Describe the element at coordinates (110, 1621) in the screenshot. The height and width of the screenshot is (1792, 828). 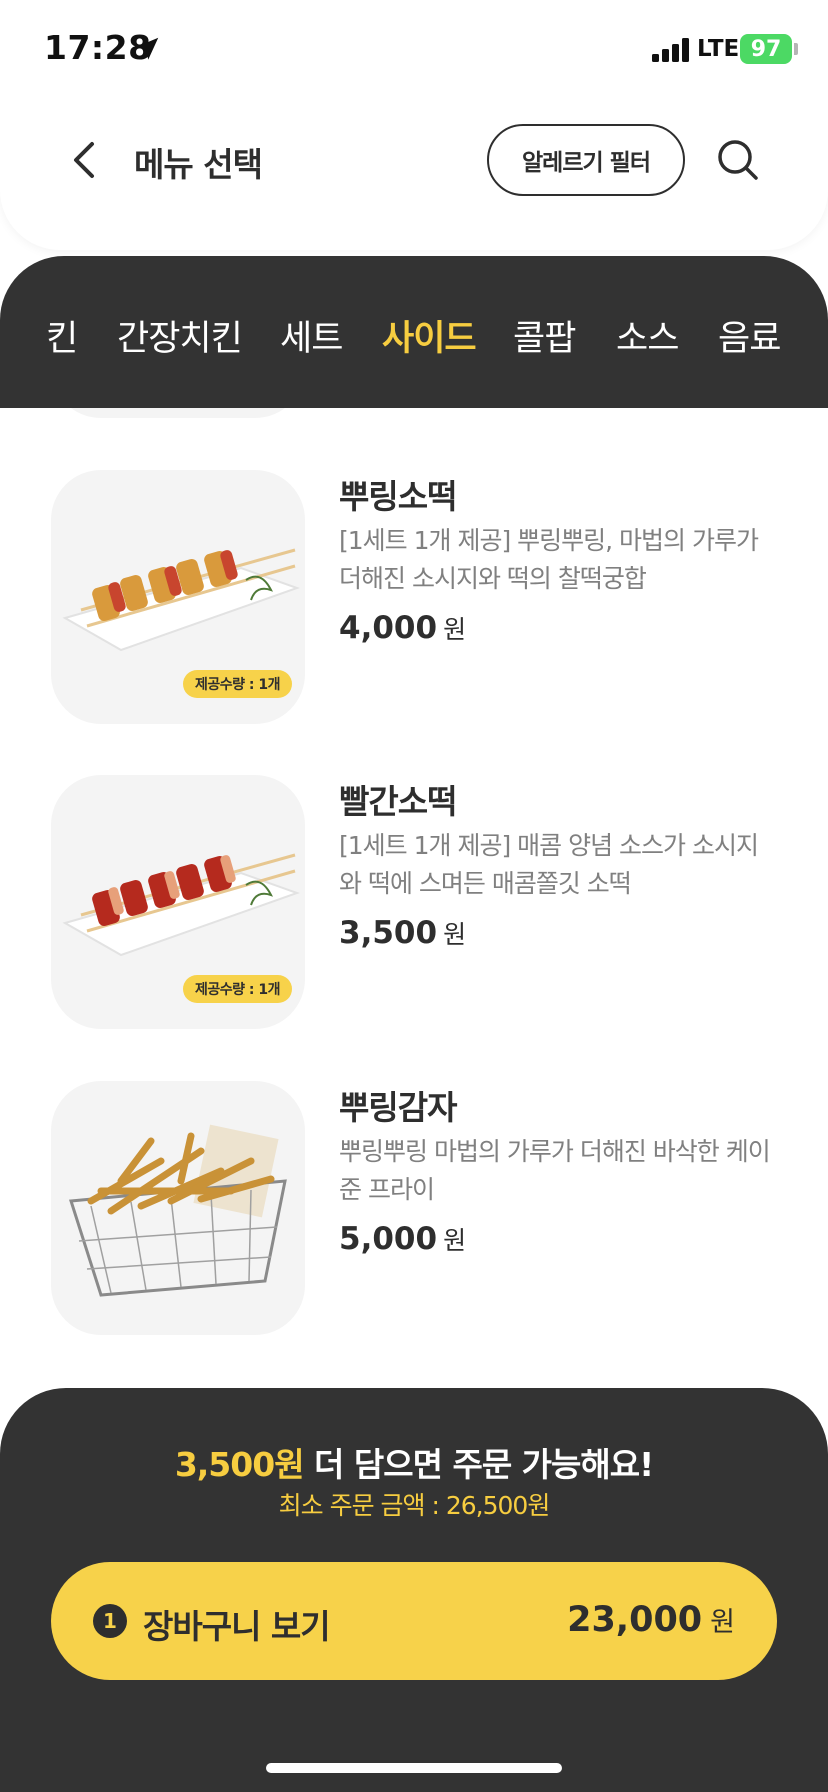
I see `cart-count-badge: 1` at that location.